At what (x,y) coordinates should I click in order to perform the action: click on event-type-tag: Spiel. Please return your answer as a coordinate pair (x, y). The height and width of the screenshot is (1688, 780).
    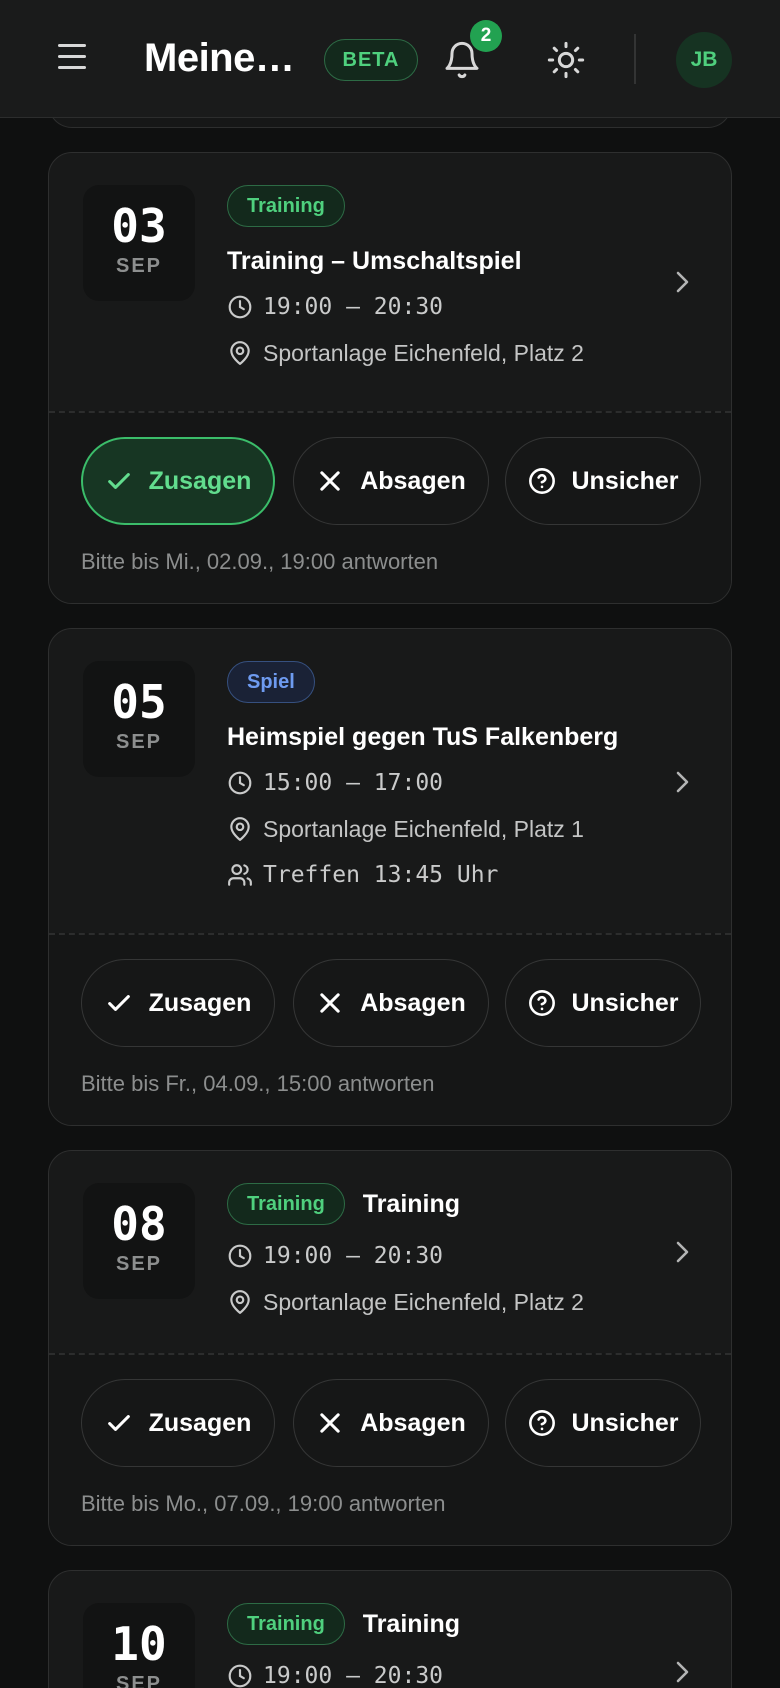
    Looking at the image, I should click on (271, 682).